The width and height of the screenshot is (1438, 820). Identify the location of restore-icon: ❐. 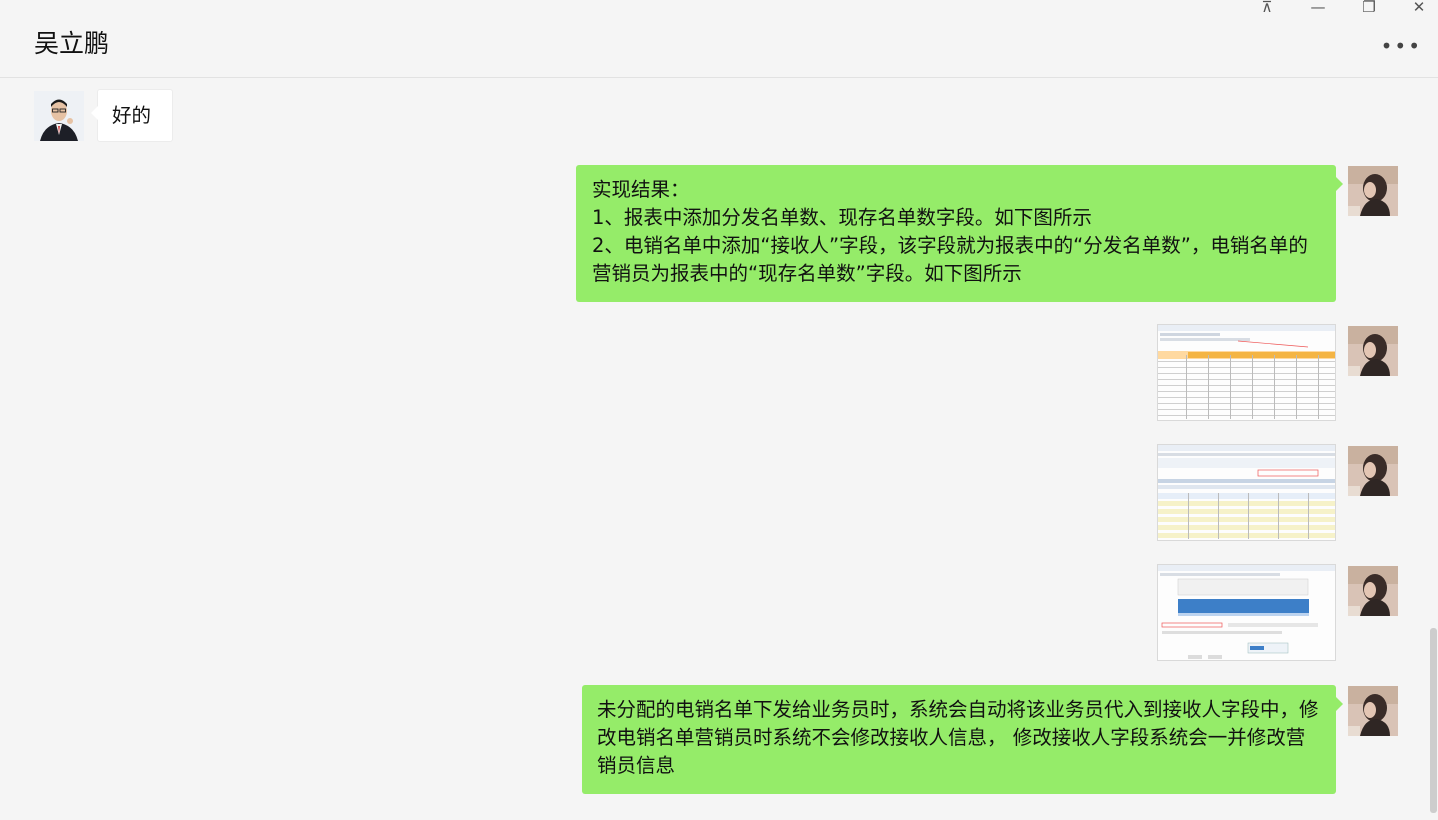
(1369, 8).